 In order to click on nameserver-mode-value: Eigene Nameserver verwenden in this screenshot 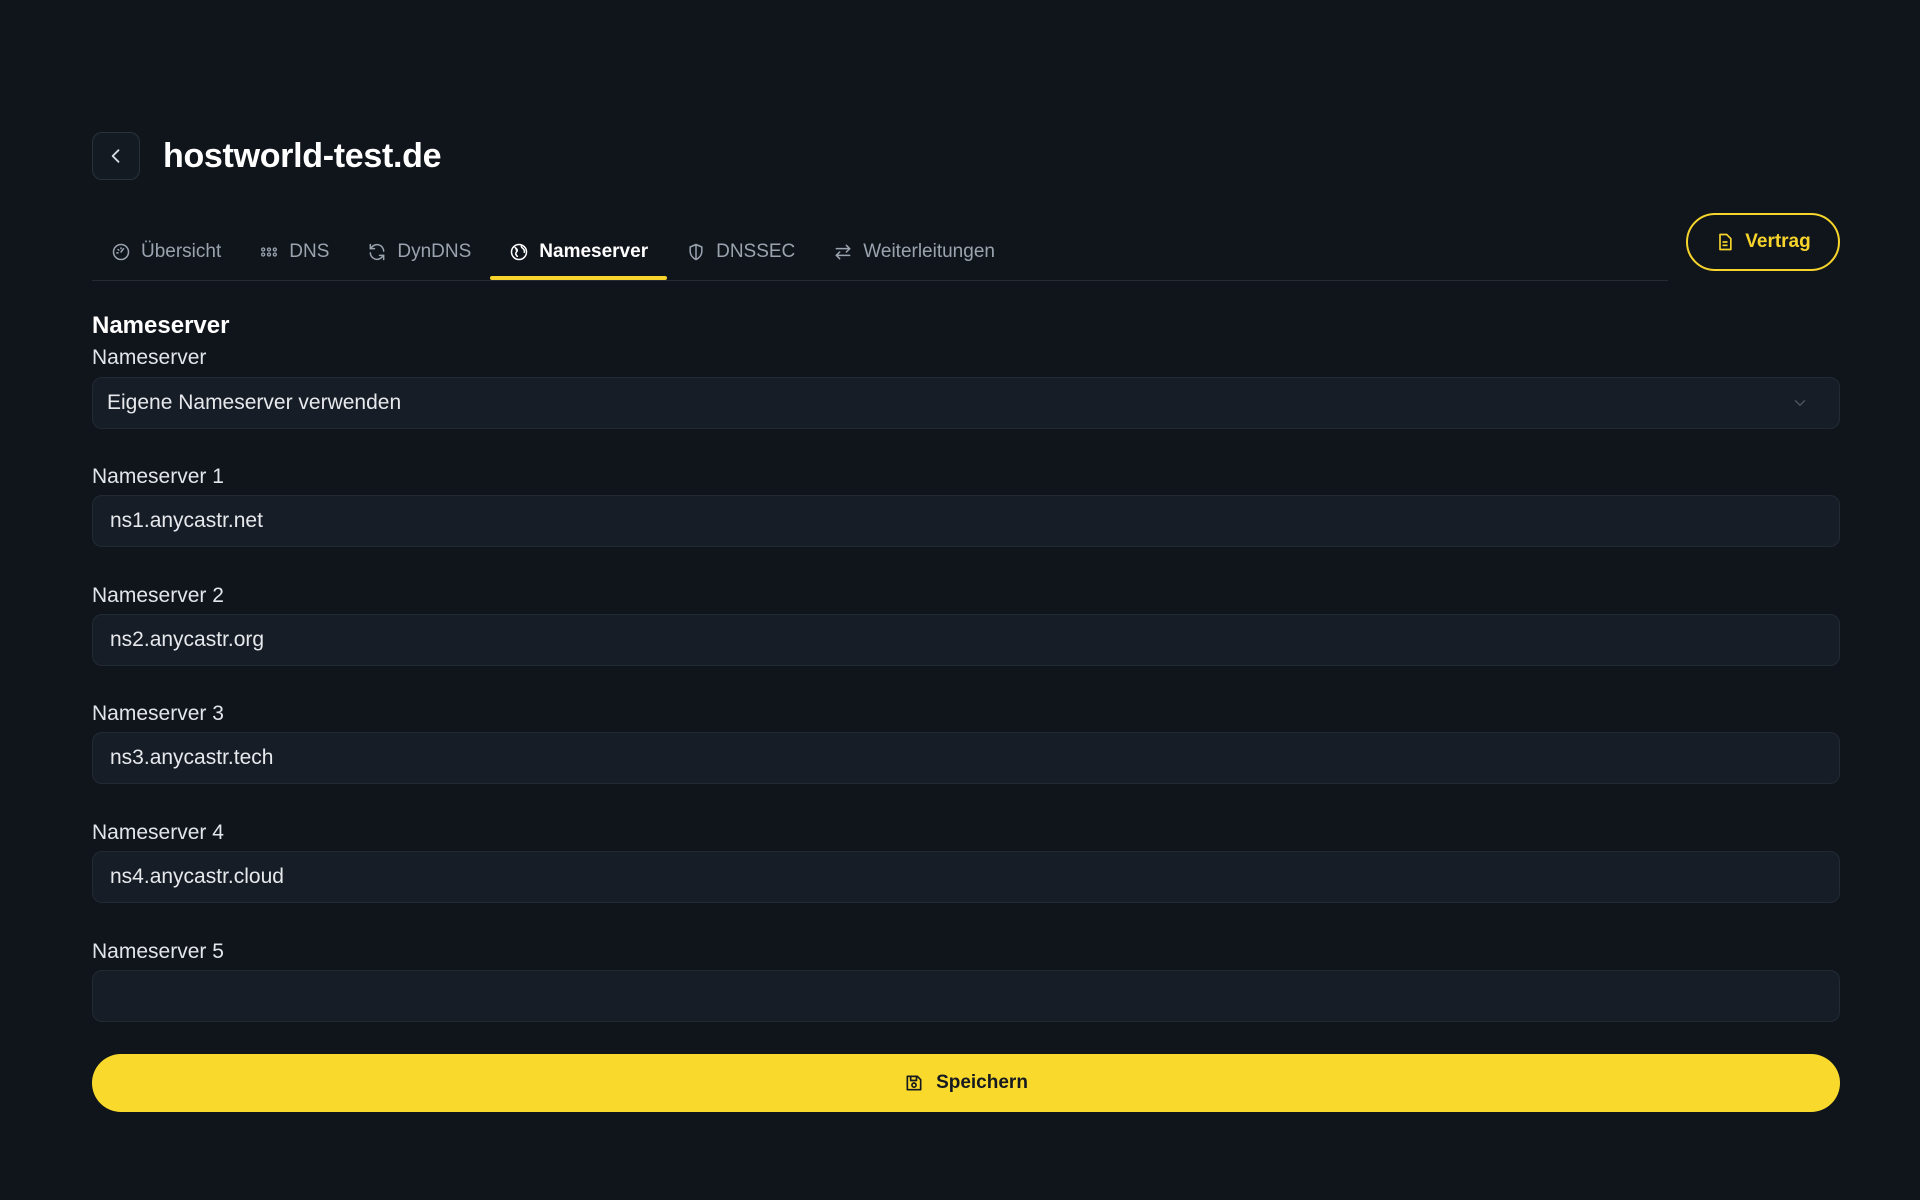, I will do `click(254, 402)`.